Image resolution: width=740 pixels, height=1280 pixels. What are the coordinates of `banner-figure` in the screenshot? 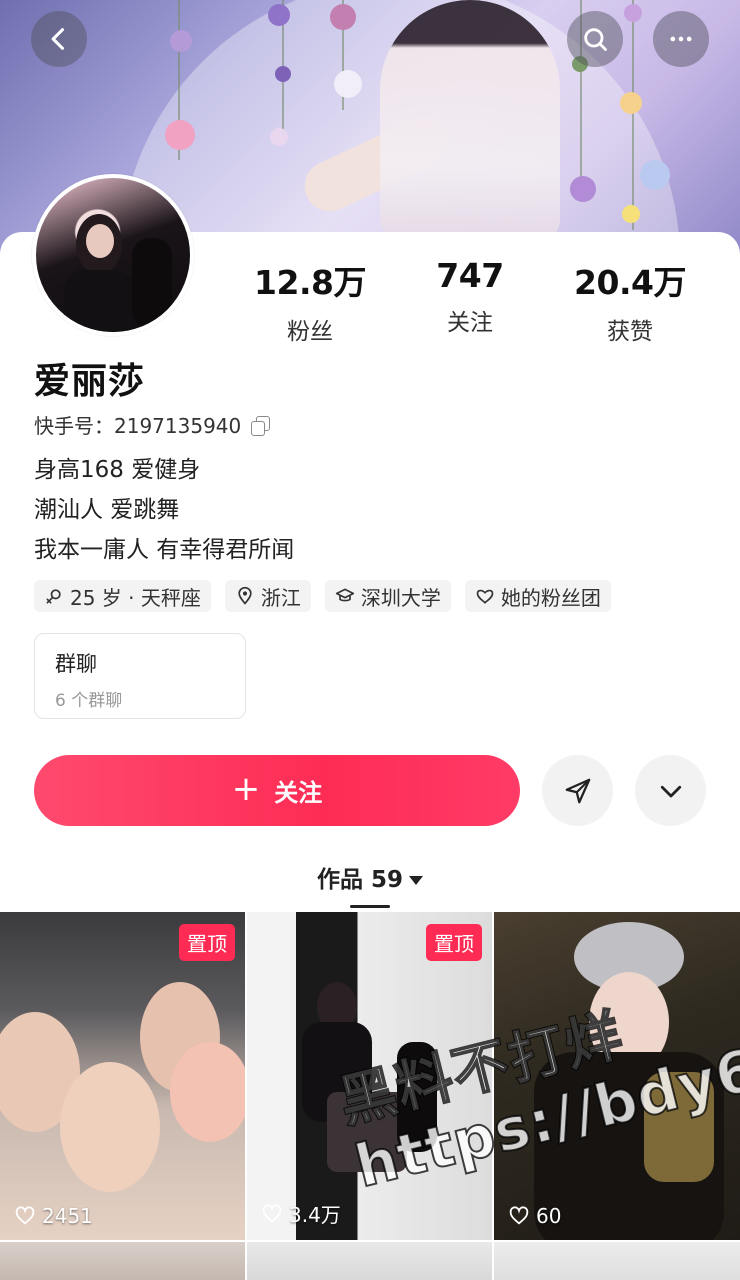 It's located at (470, 120).